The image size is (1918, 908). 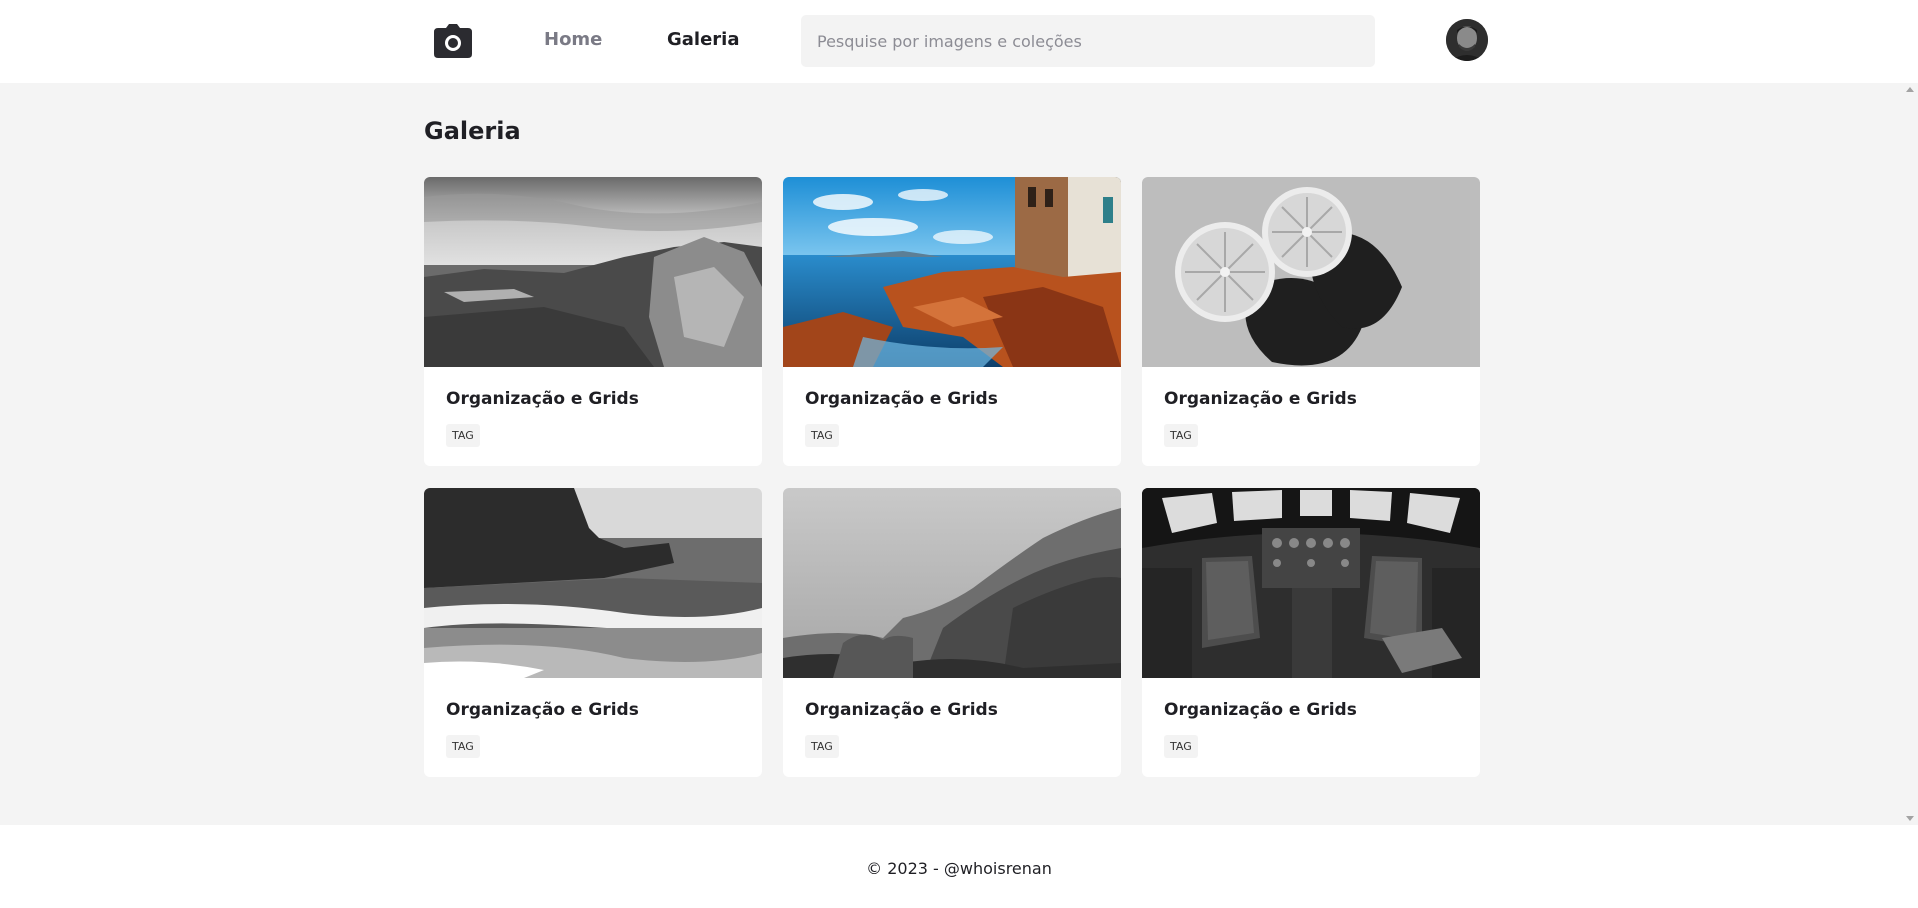 I want to click on card-image-foggy-forest, so click(x=952, y=583).